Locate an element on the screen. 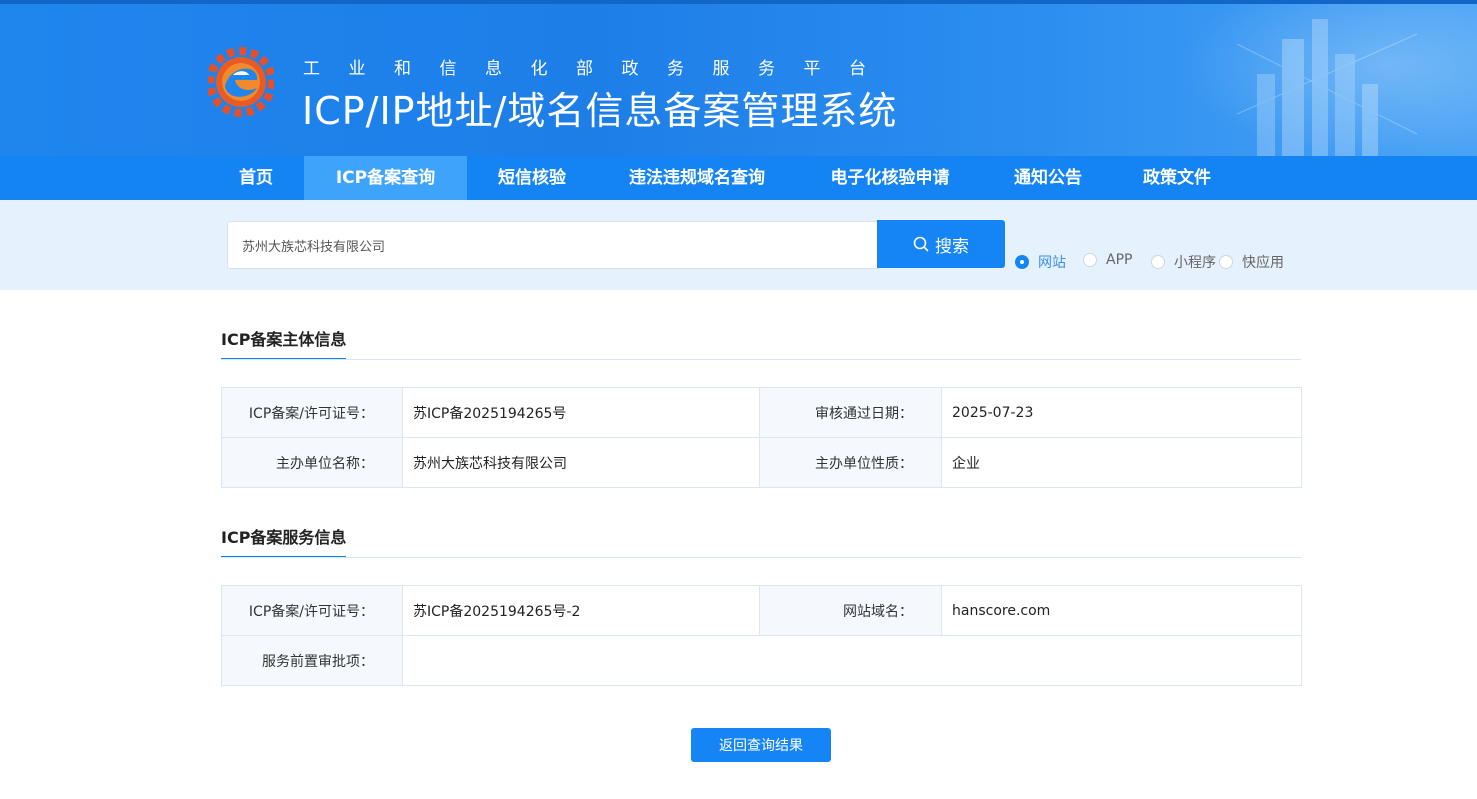 This screenshot has height=799, width=1477. table-row: 服务前置审批项： is located at coordinates (761, 660).